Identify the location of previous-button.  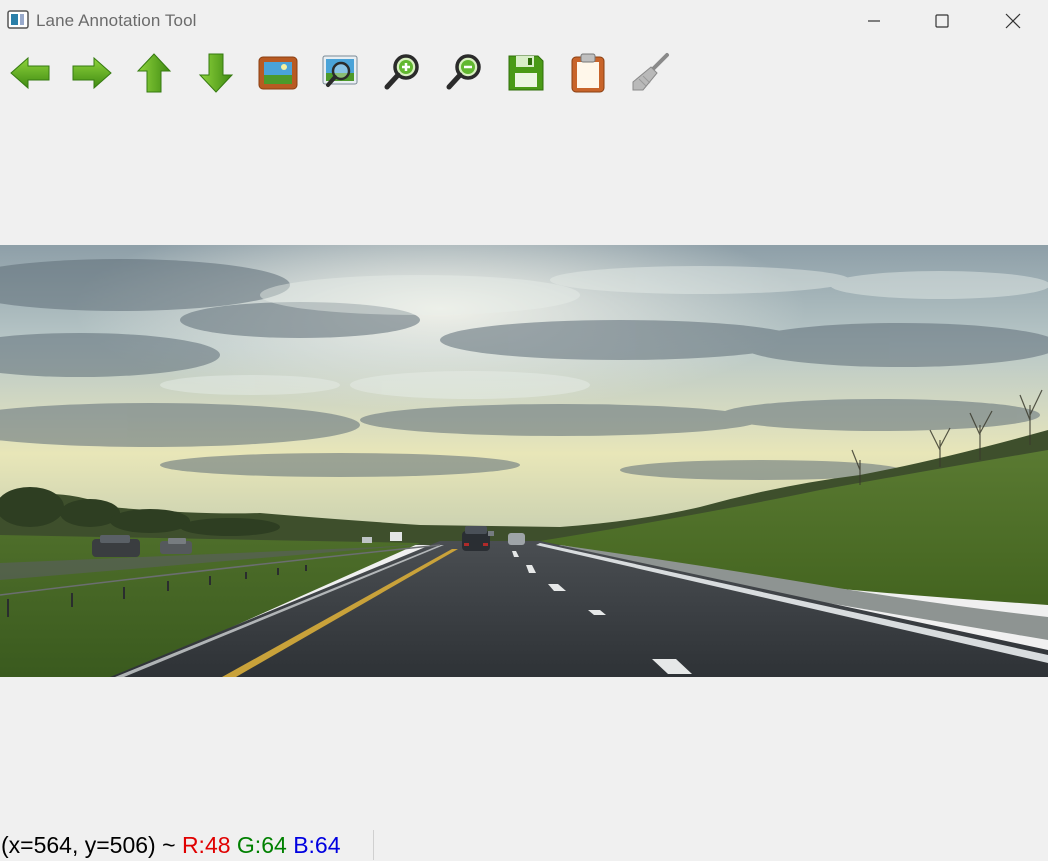
(30, 73).